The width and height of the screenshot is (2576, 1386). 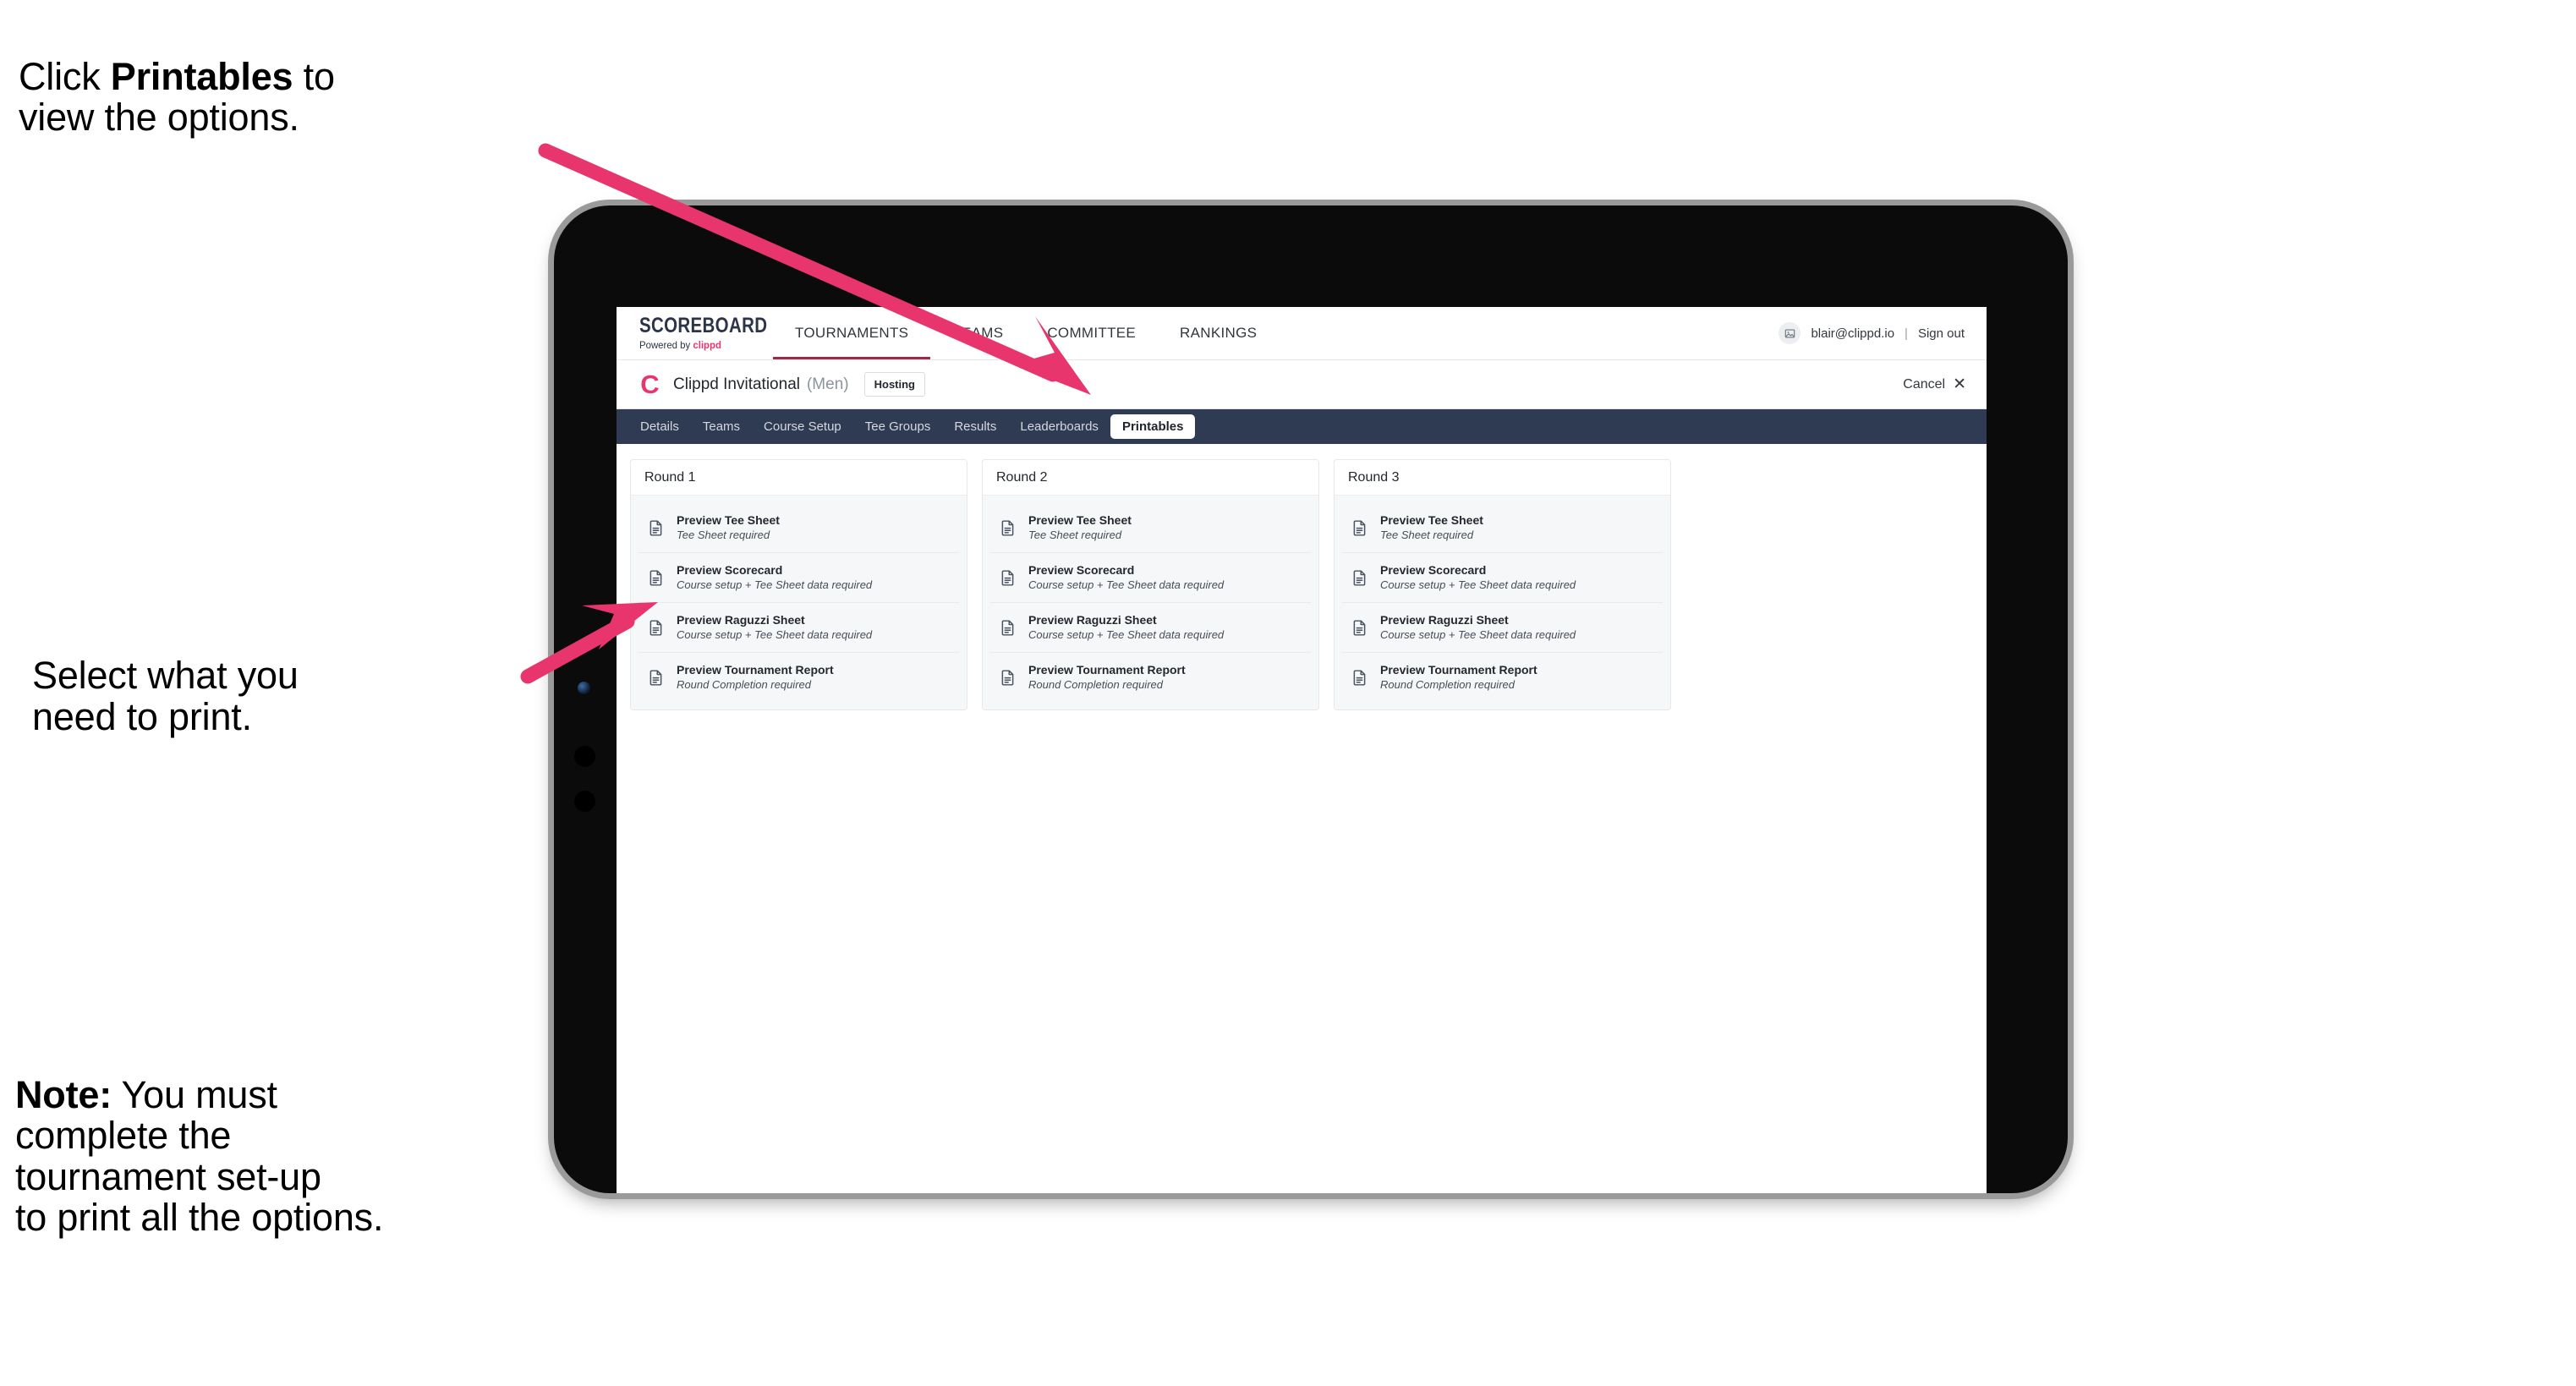 I want to click on tab-tee-groups: Tee Groups, so click(x=898, y=427).